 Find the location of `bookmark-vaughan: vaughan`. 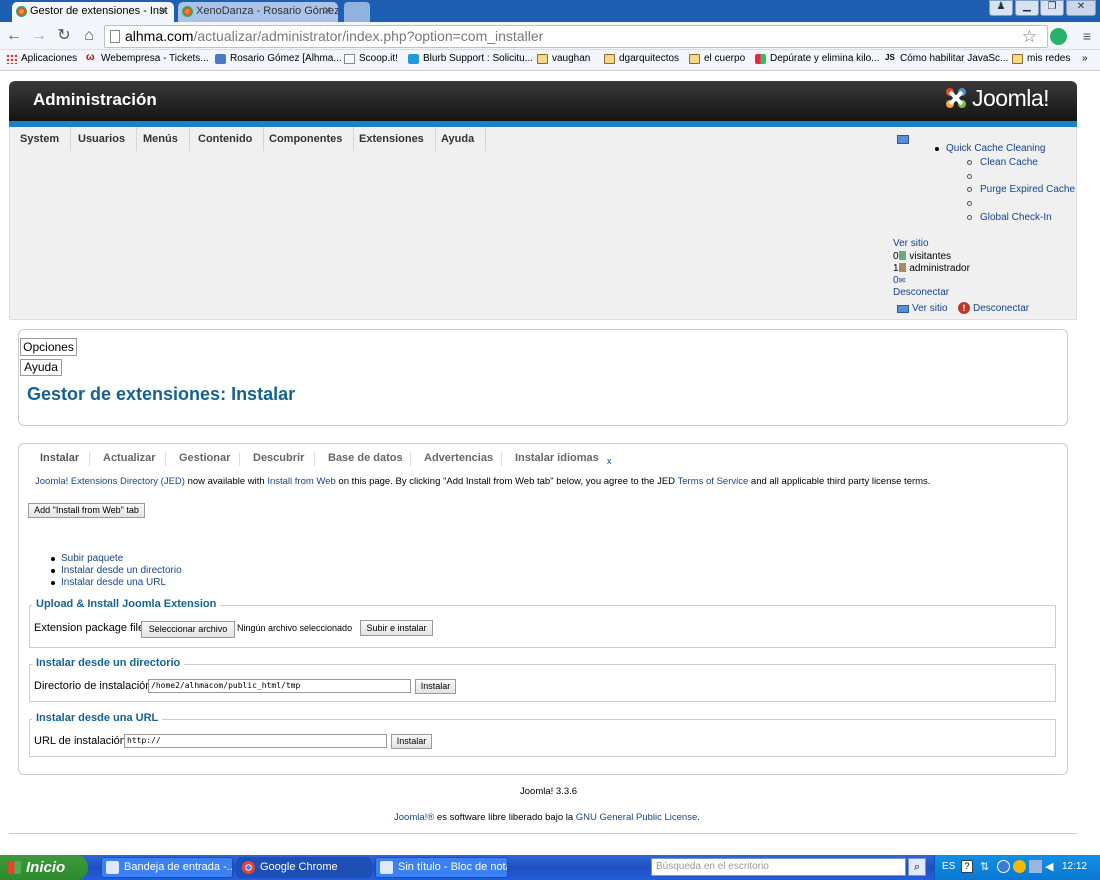

bookmark-vaughan: vaughan is located at coordinates (563, 58).